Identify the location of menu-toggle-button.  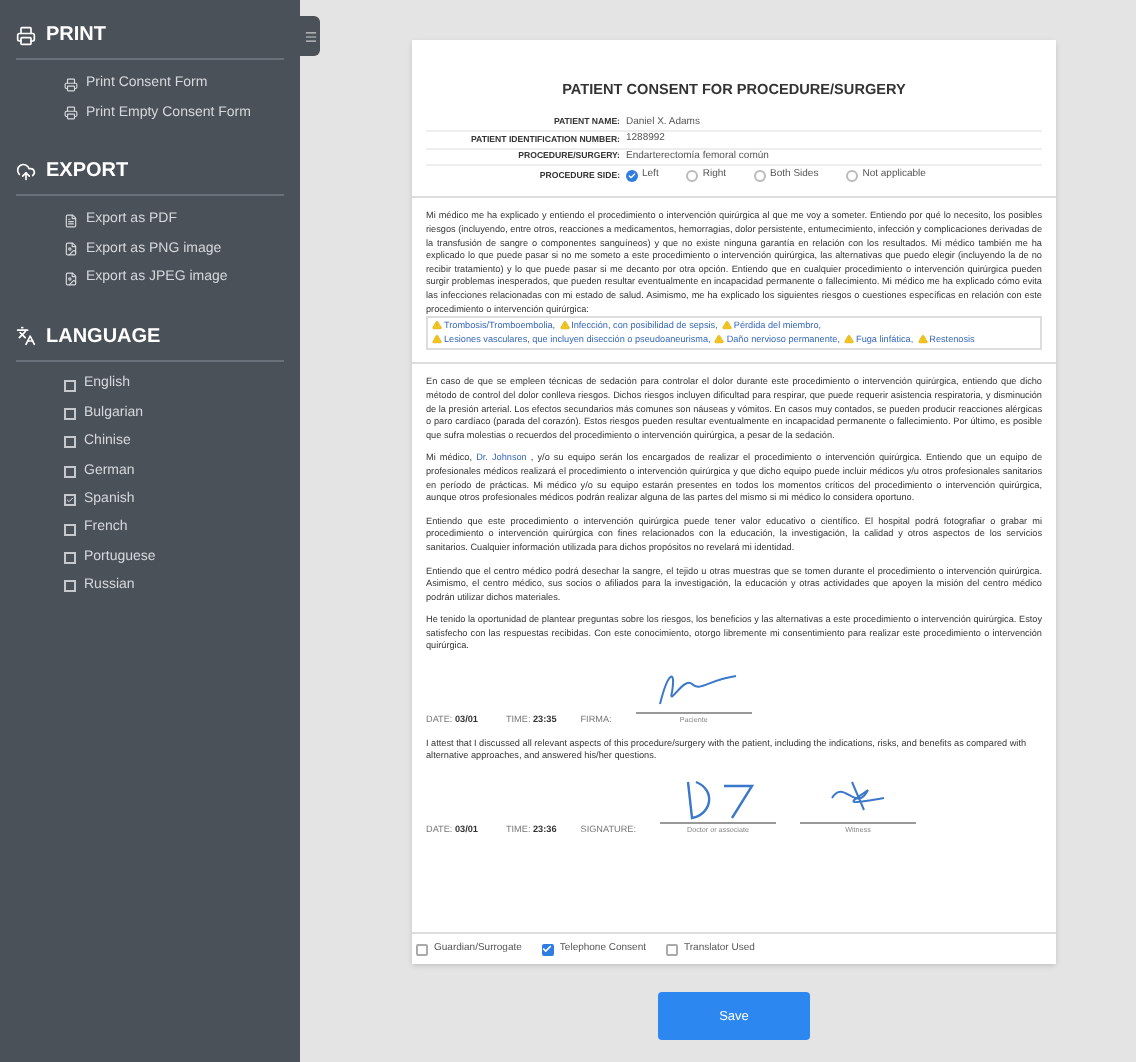
(310, 36).